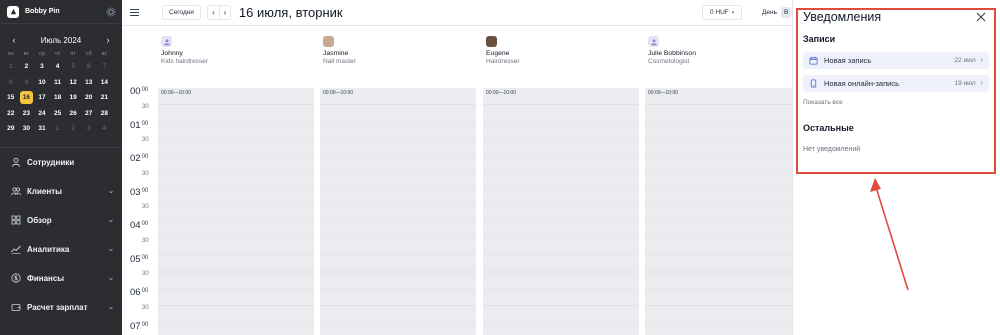 The image size is (1000, 335). What do you see at coordinates (27, 83) in the screenshot?
I see `calendar-day: 9` at bounding box center [27, 83].